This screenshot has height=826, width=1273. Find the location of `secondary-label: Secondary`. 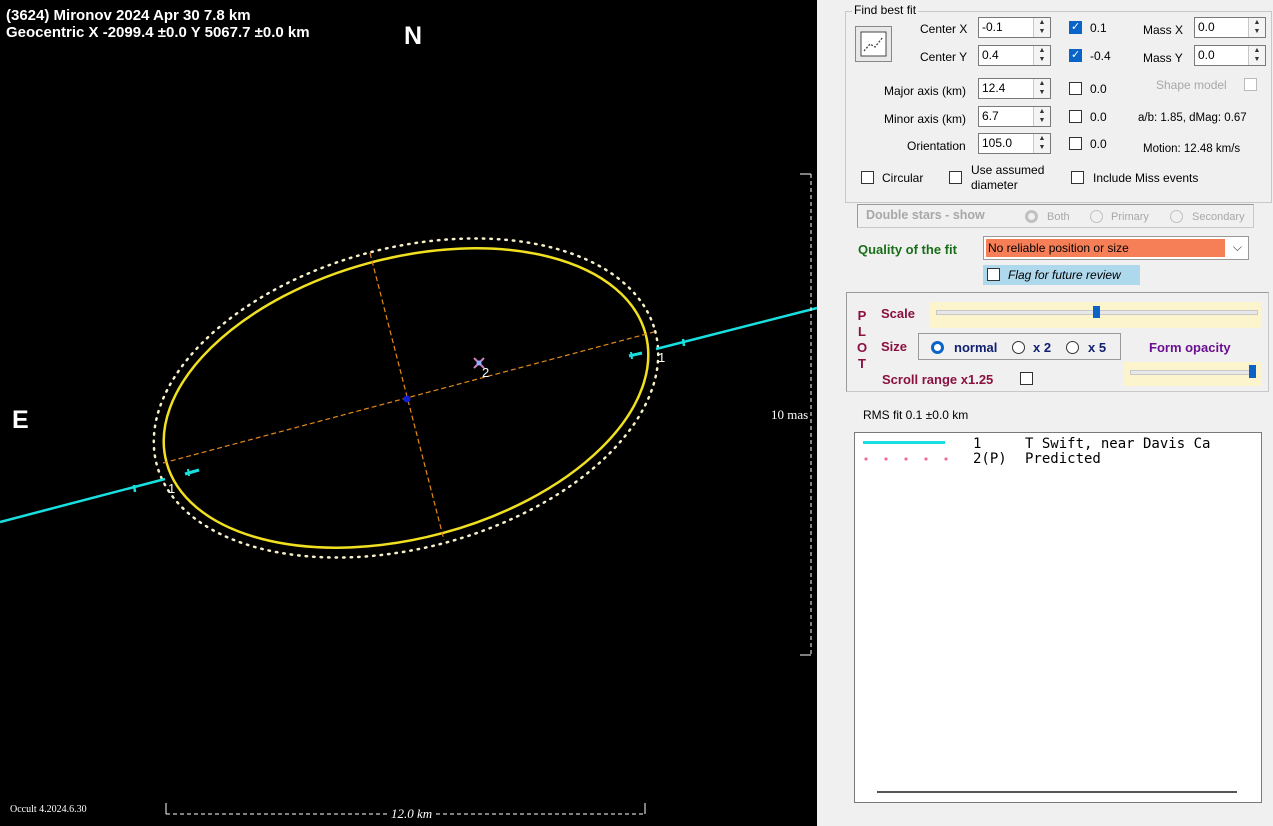

secondary-label: Secondary is located at coordinates (1218, 217).